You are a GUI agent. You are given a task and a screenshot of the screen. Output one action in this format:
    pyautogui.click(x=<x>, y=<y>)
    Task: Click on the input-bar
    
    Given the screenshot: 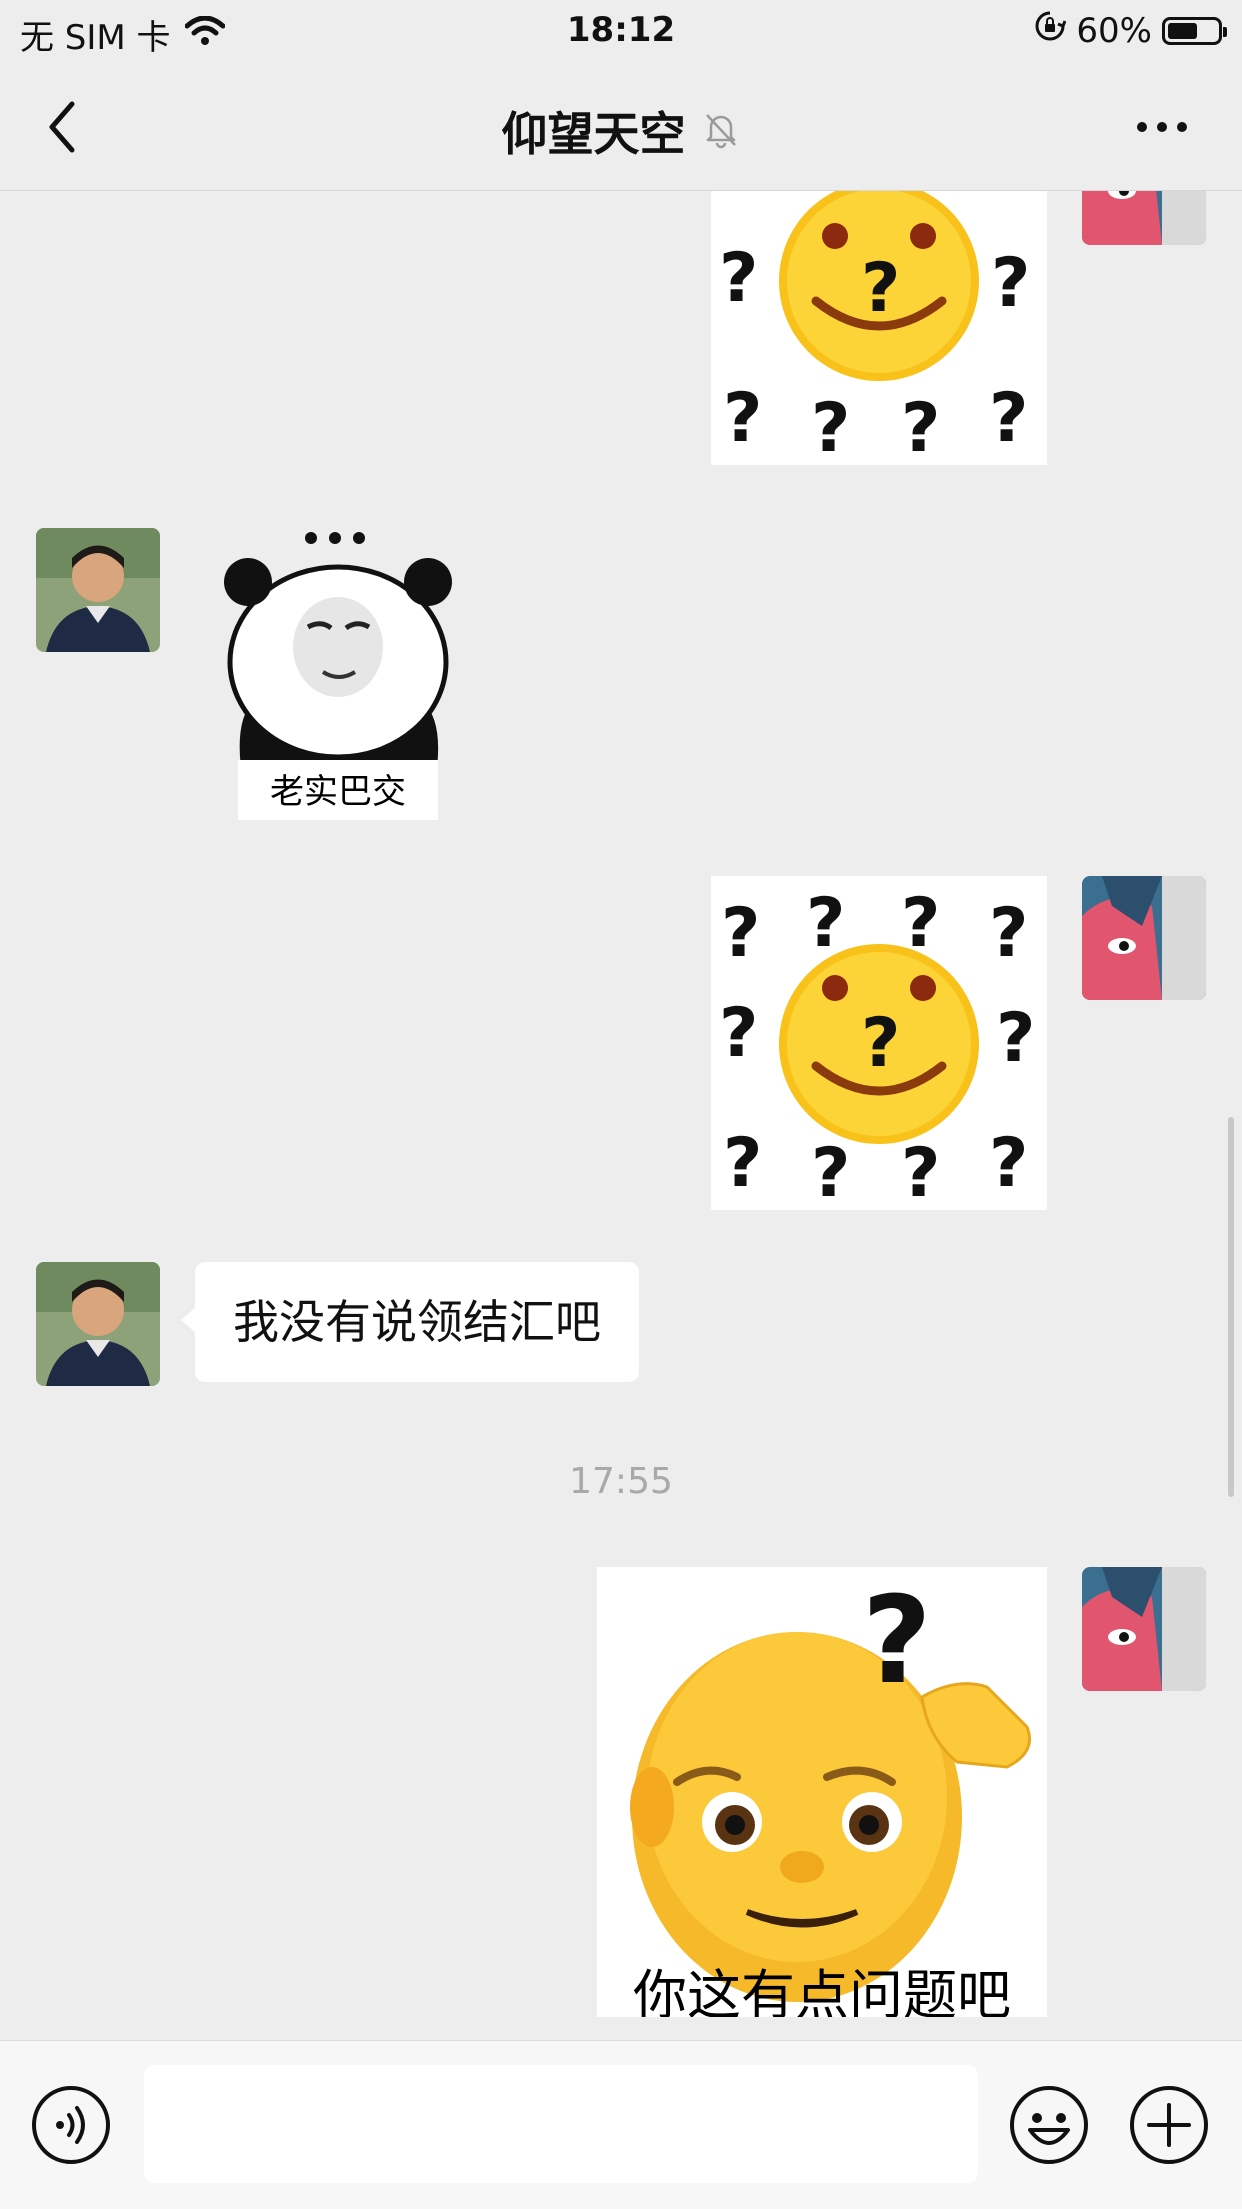 What is the action you would take?
    pyautogui.click(x=621, y=2124)
    